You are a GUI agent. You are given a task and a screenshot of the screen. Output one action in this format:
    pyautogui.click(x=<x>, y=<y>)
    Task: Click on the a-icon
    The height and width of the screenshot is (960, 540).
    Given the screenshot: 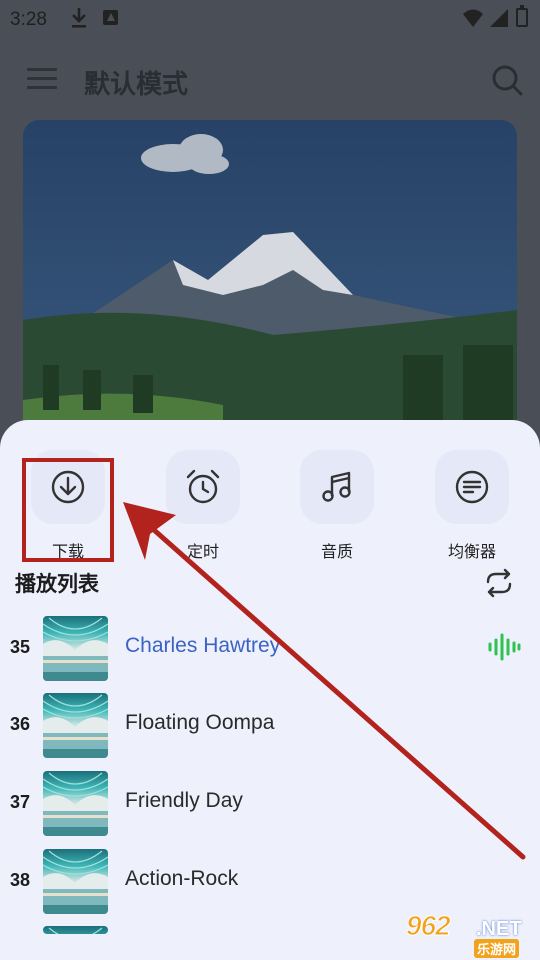 What is the action you would take?
    pyautogui.click(x=110, y=17)
    